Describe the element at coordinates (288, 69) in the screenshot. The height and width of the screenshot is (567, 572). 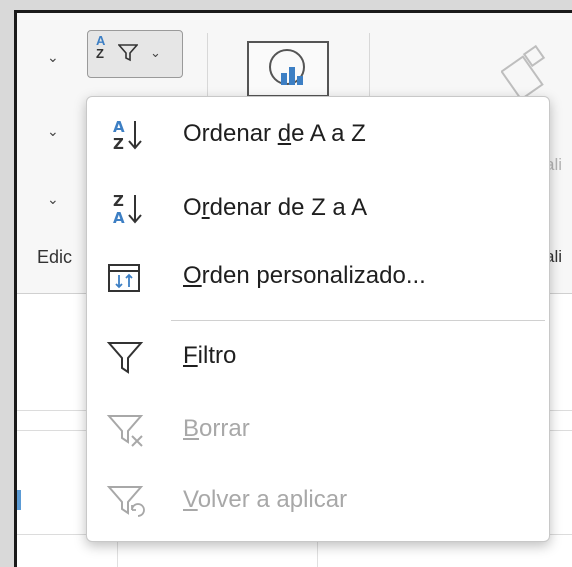
I see `analyze-data-icon` at that location.